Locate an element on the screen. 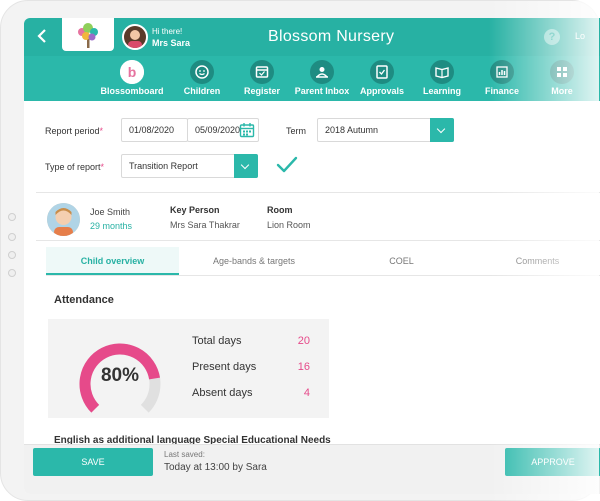 The width and height of the screenshot is (600, 501). approve-button: APPROVE is located at coordinates (552, 462).